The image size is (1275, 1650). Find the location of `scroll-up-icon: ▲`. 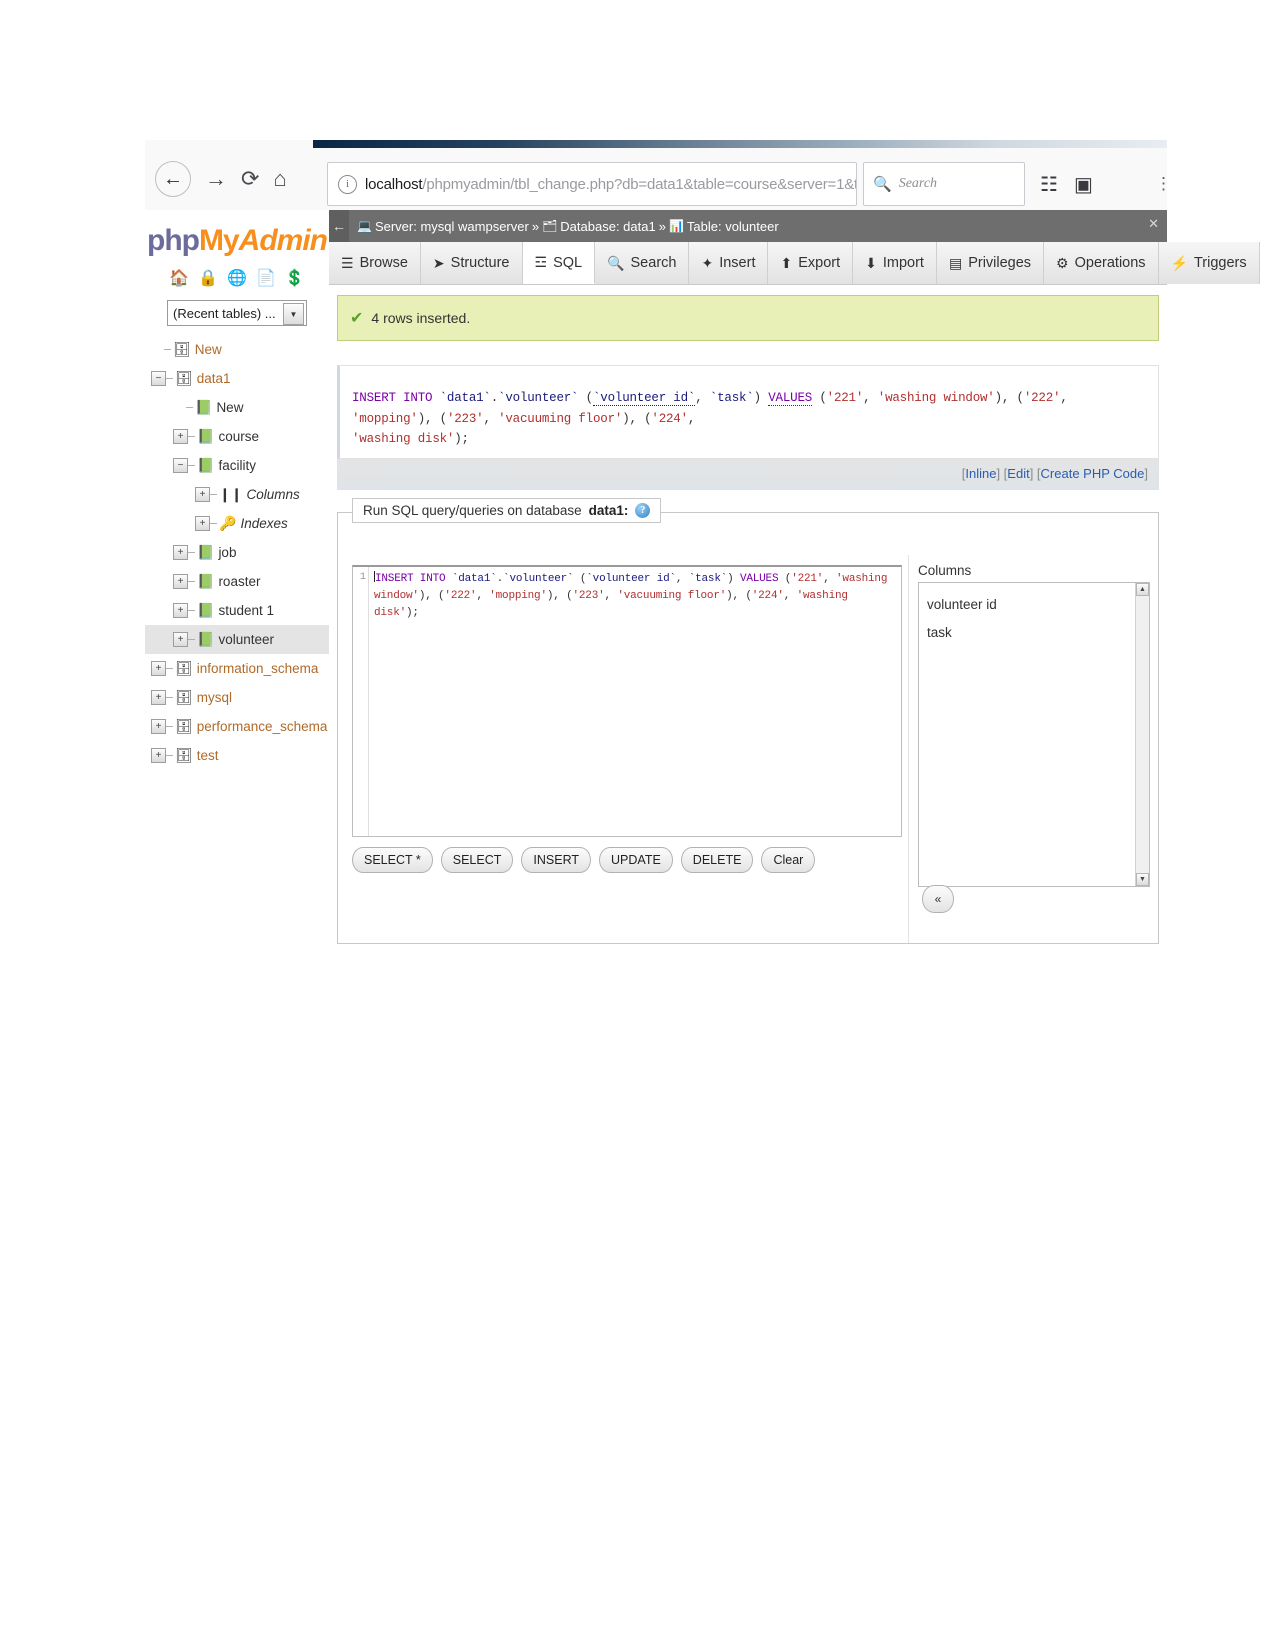

scroll-up-icon: ▲ is located at coordinates (1142, 589).